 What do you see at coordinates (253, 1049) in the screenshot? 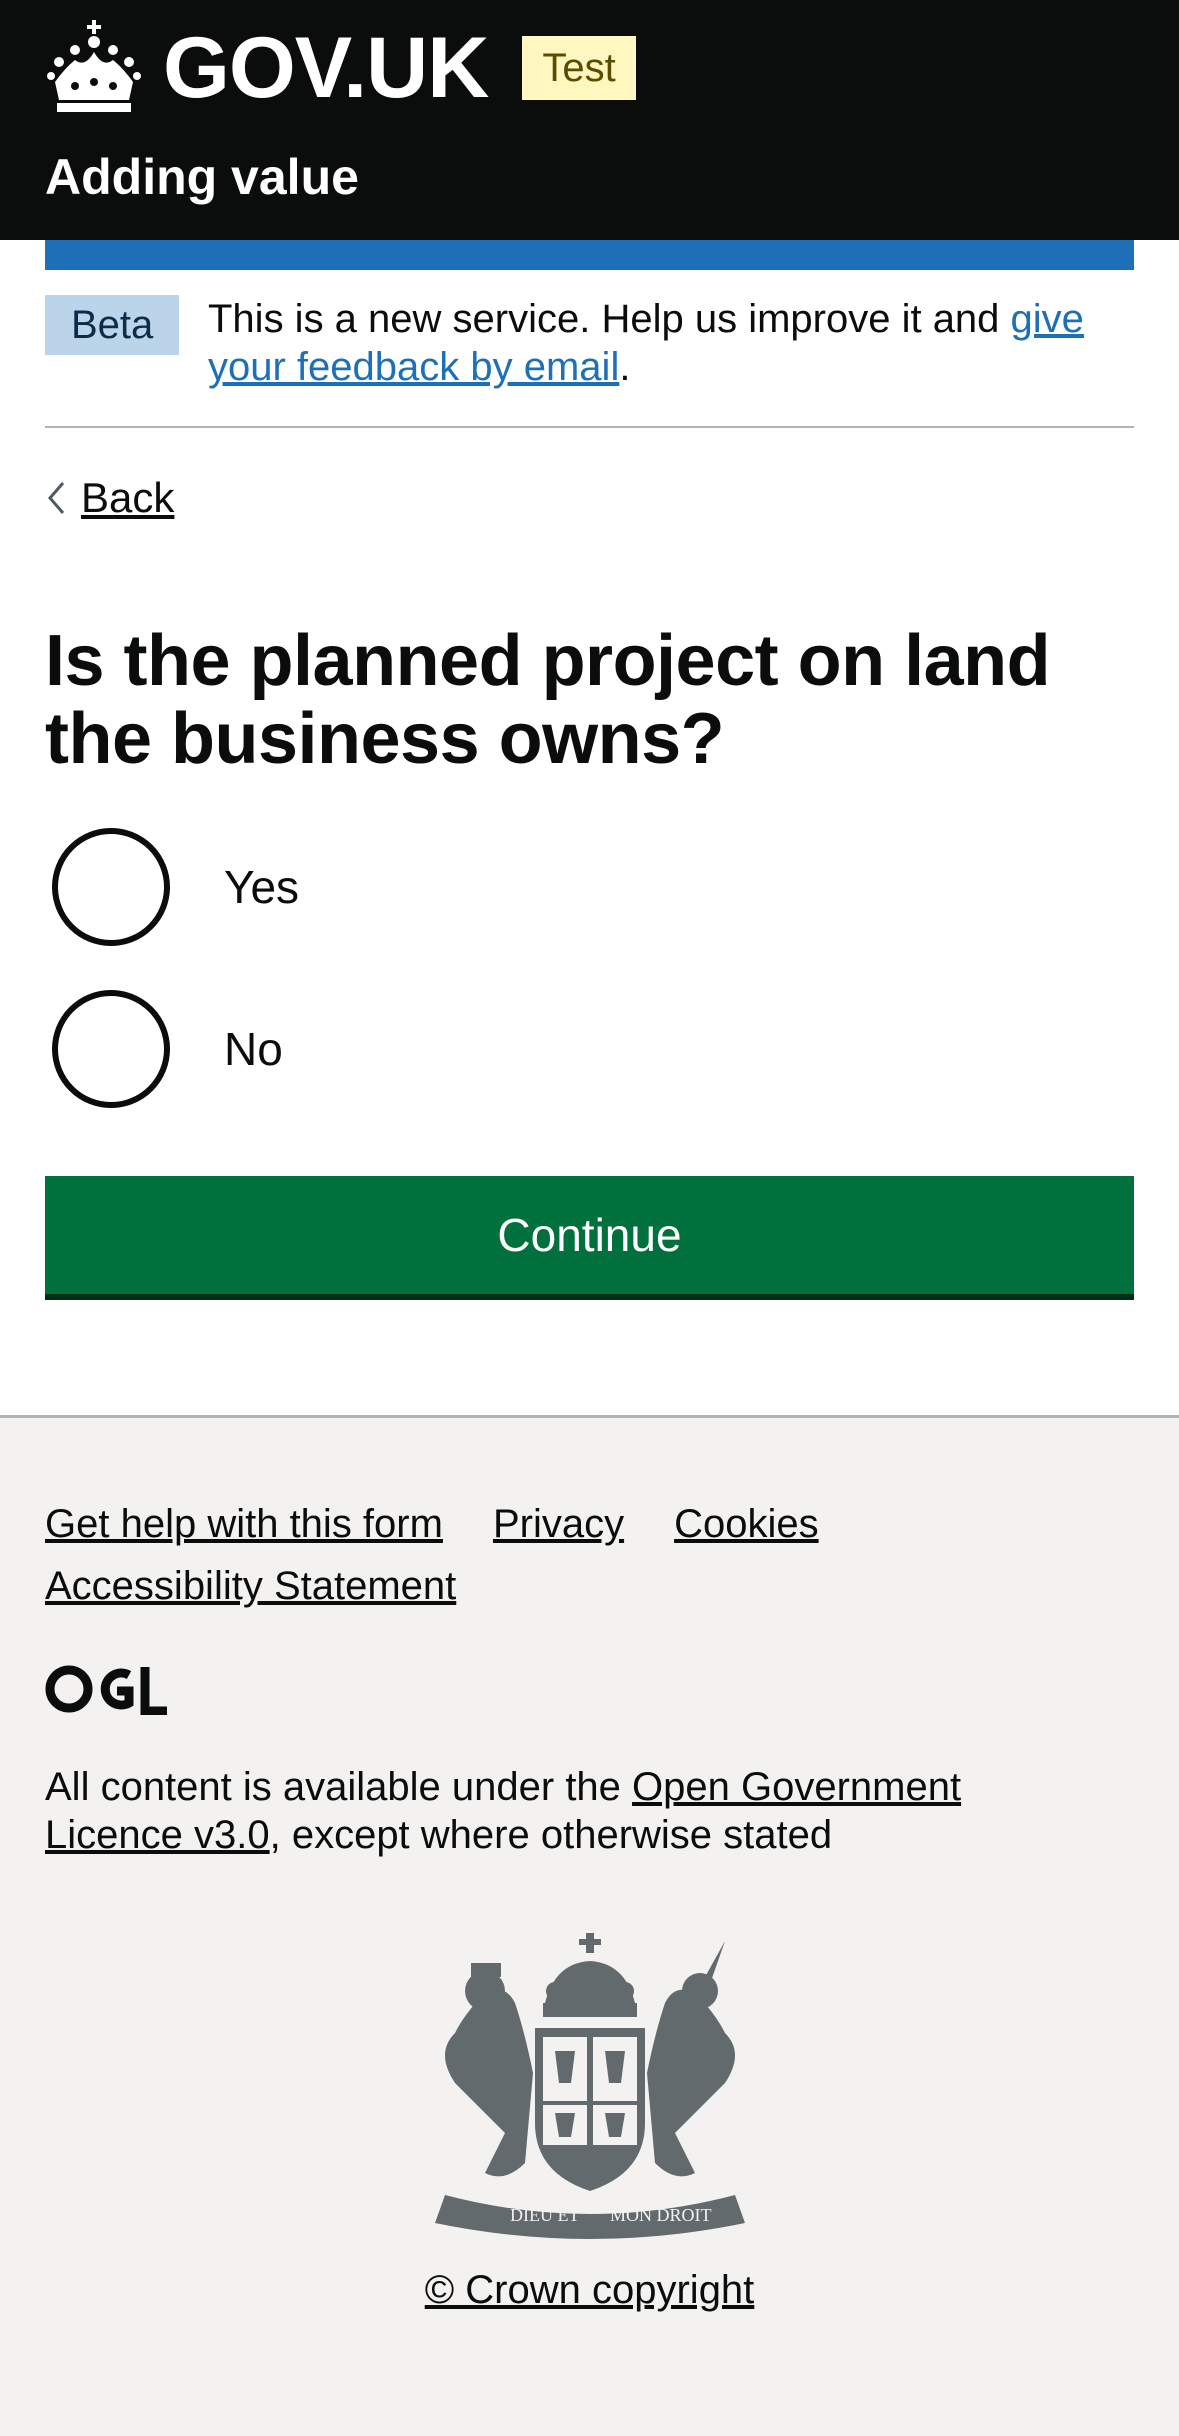
I see `radio-label-no: No` at bounding box center [253, 1049].